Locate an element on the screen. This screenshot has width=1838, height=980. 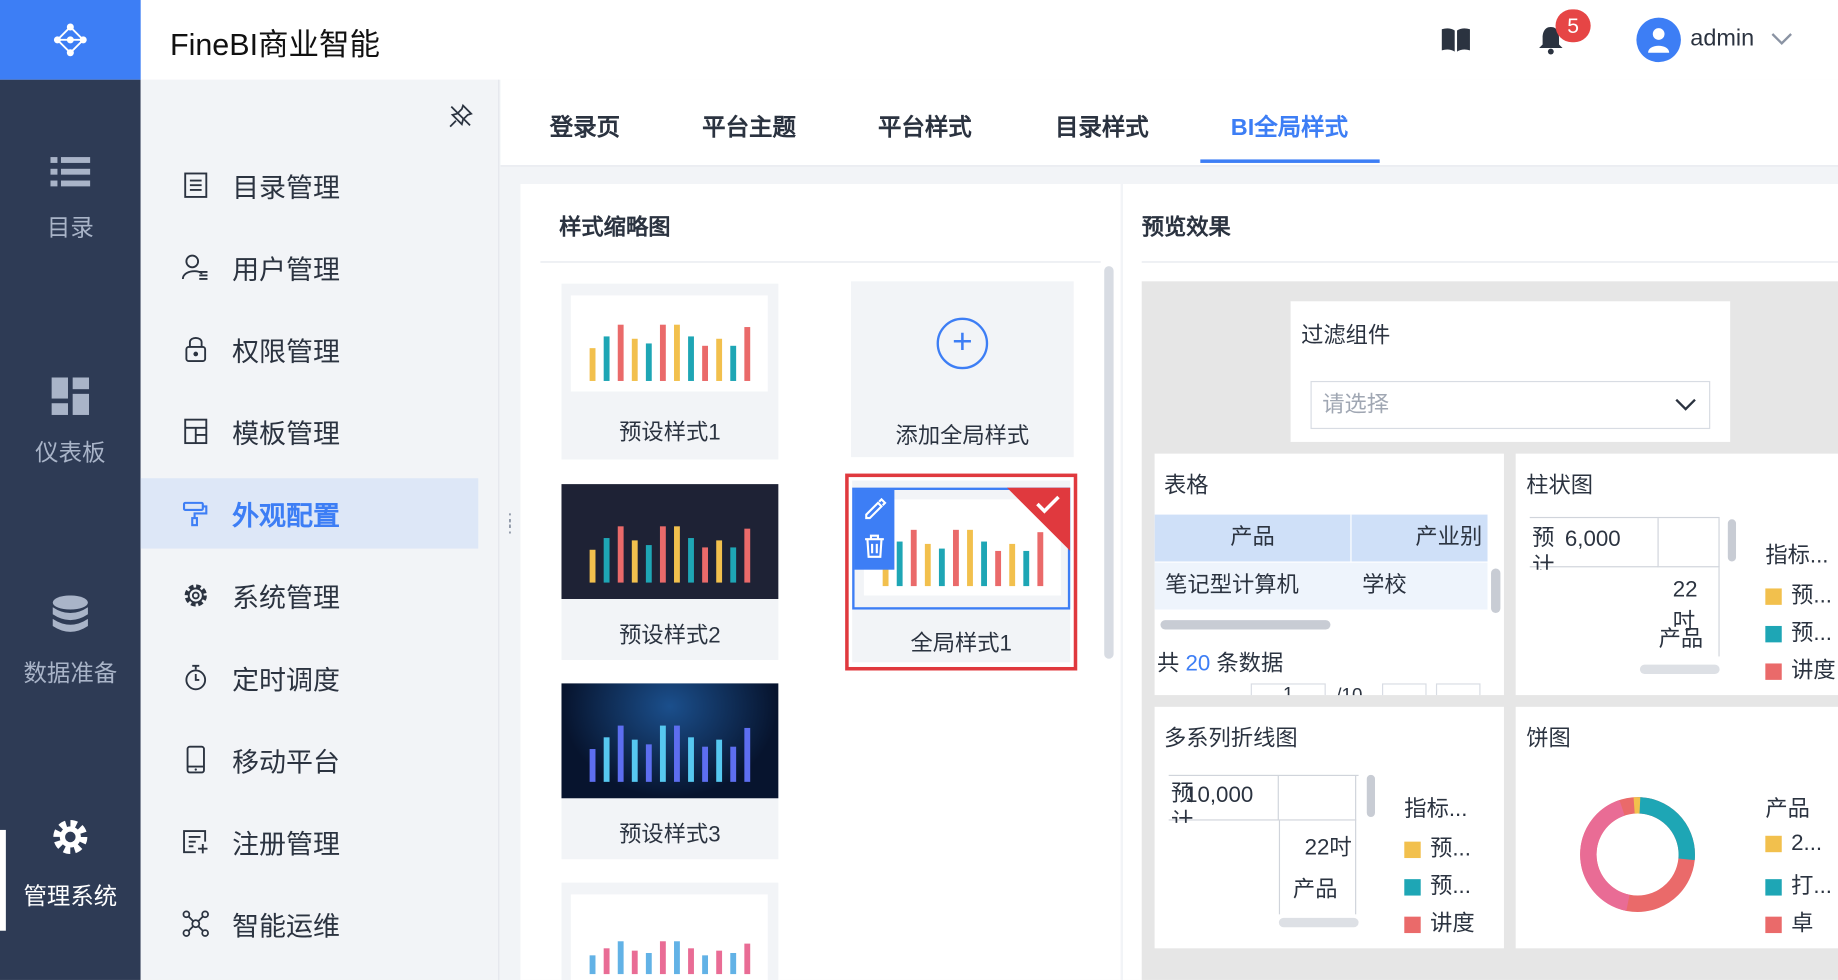
pager-prev-button is located at coordinates (1404, 689).